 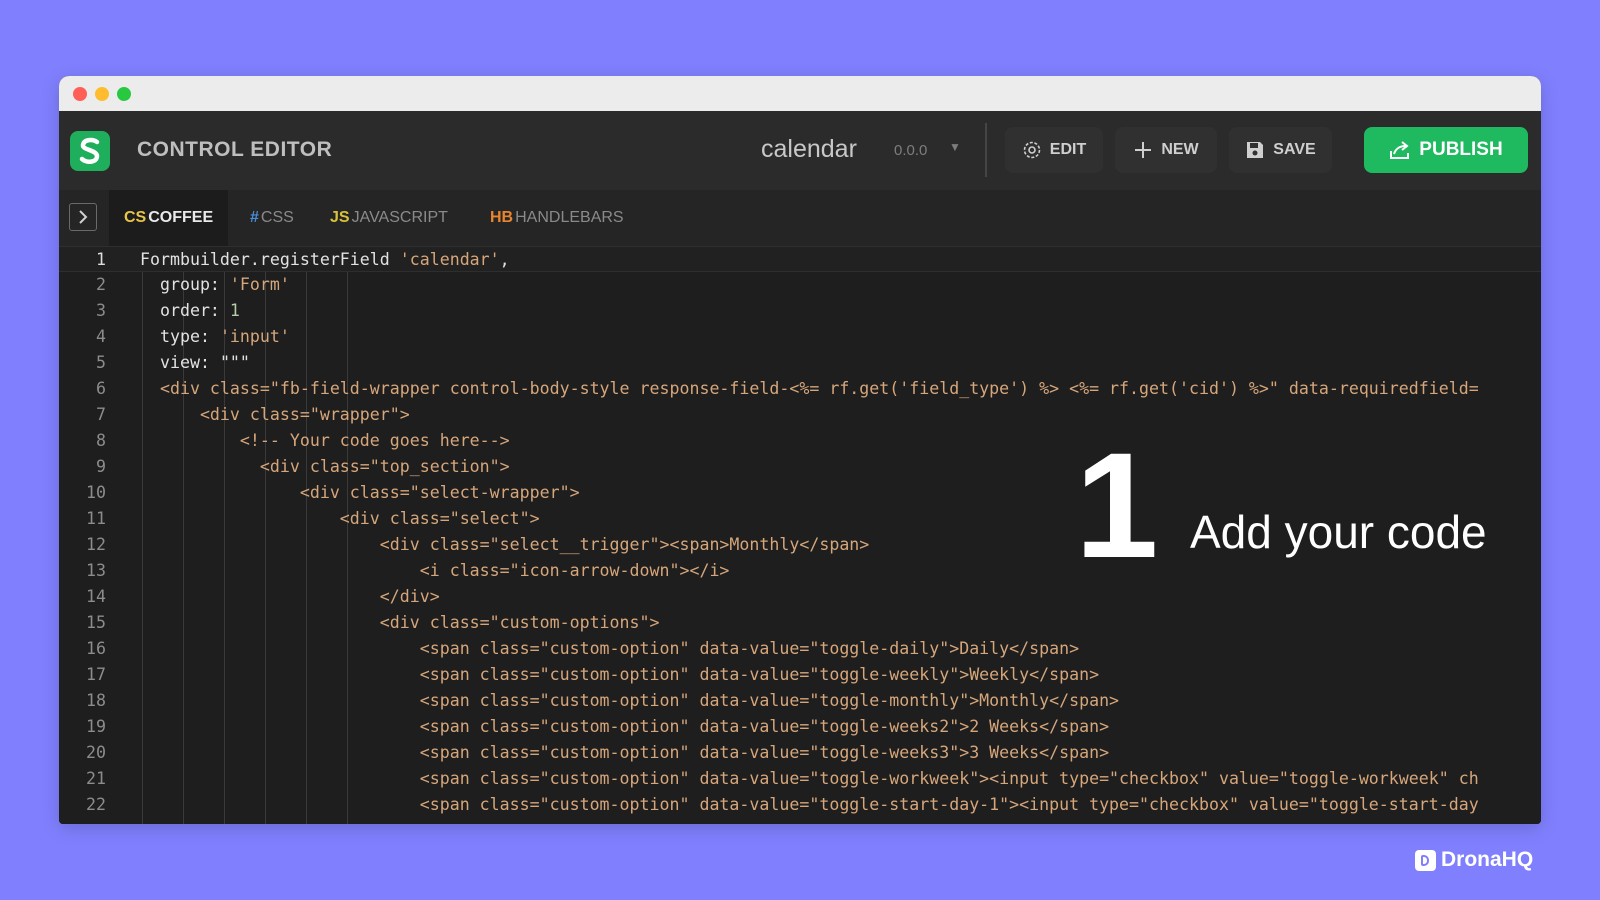 What do you see at coordinates (101, 388) in the screenshot?
I see `line-number: 6` at bounding box center [101, 388].